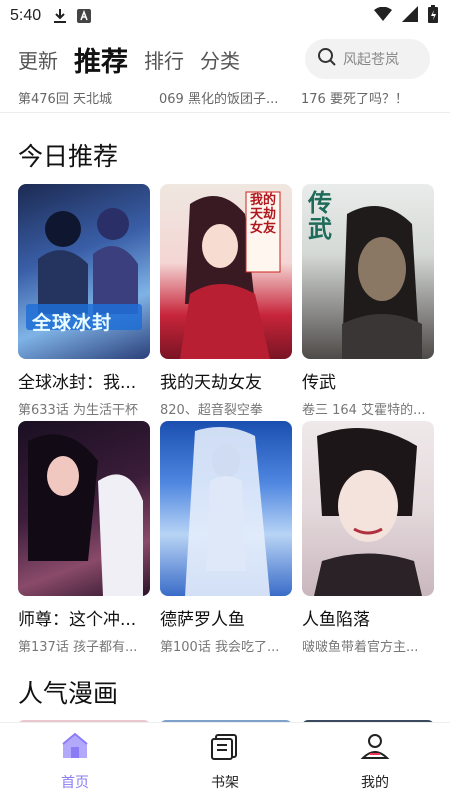 Image resolution: width=450 pixels, height=800 pixels. Describe the element at coordinates (225, 112) in the screenshot. I see `section-divider` at that location.